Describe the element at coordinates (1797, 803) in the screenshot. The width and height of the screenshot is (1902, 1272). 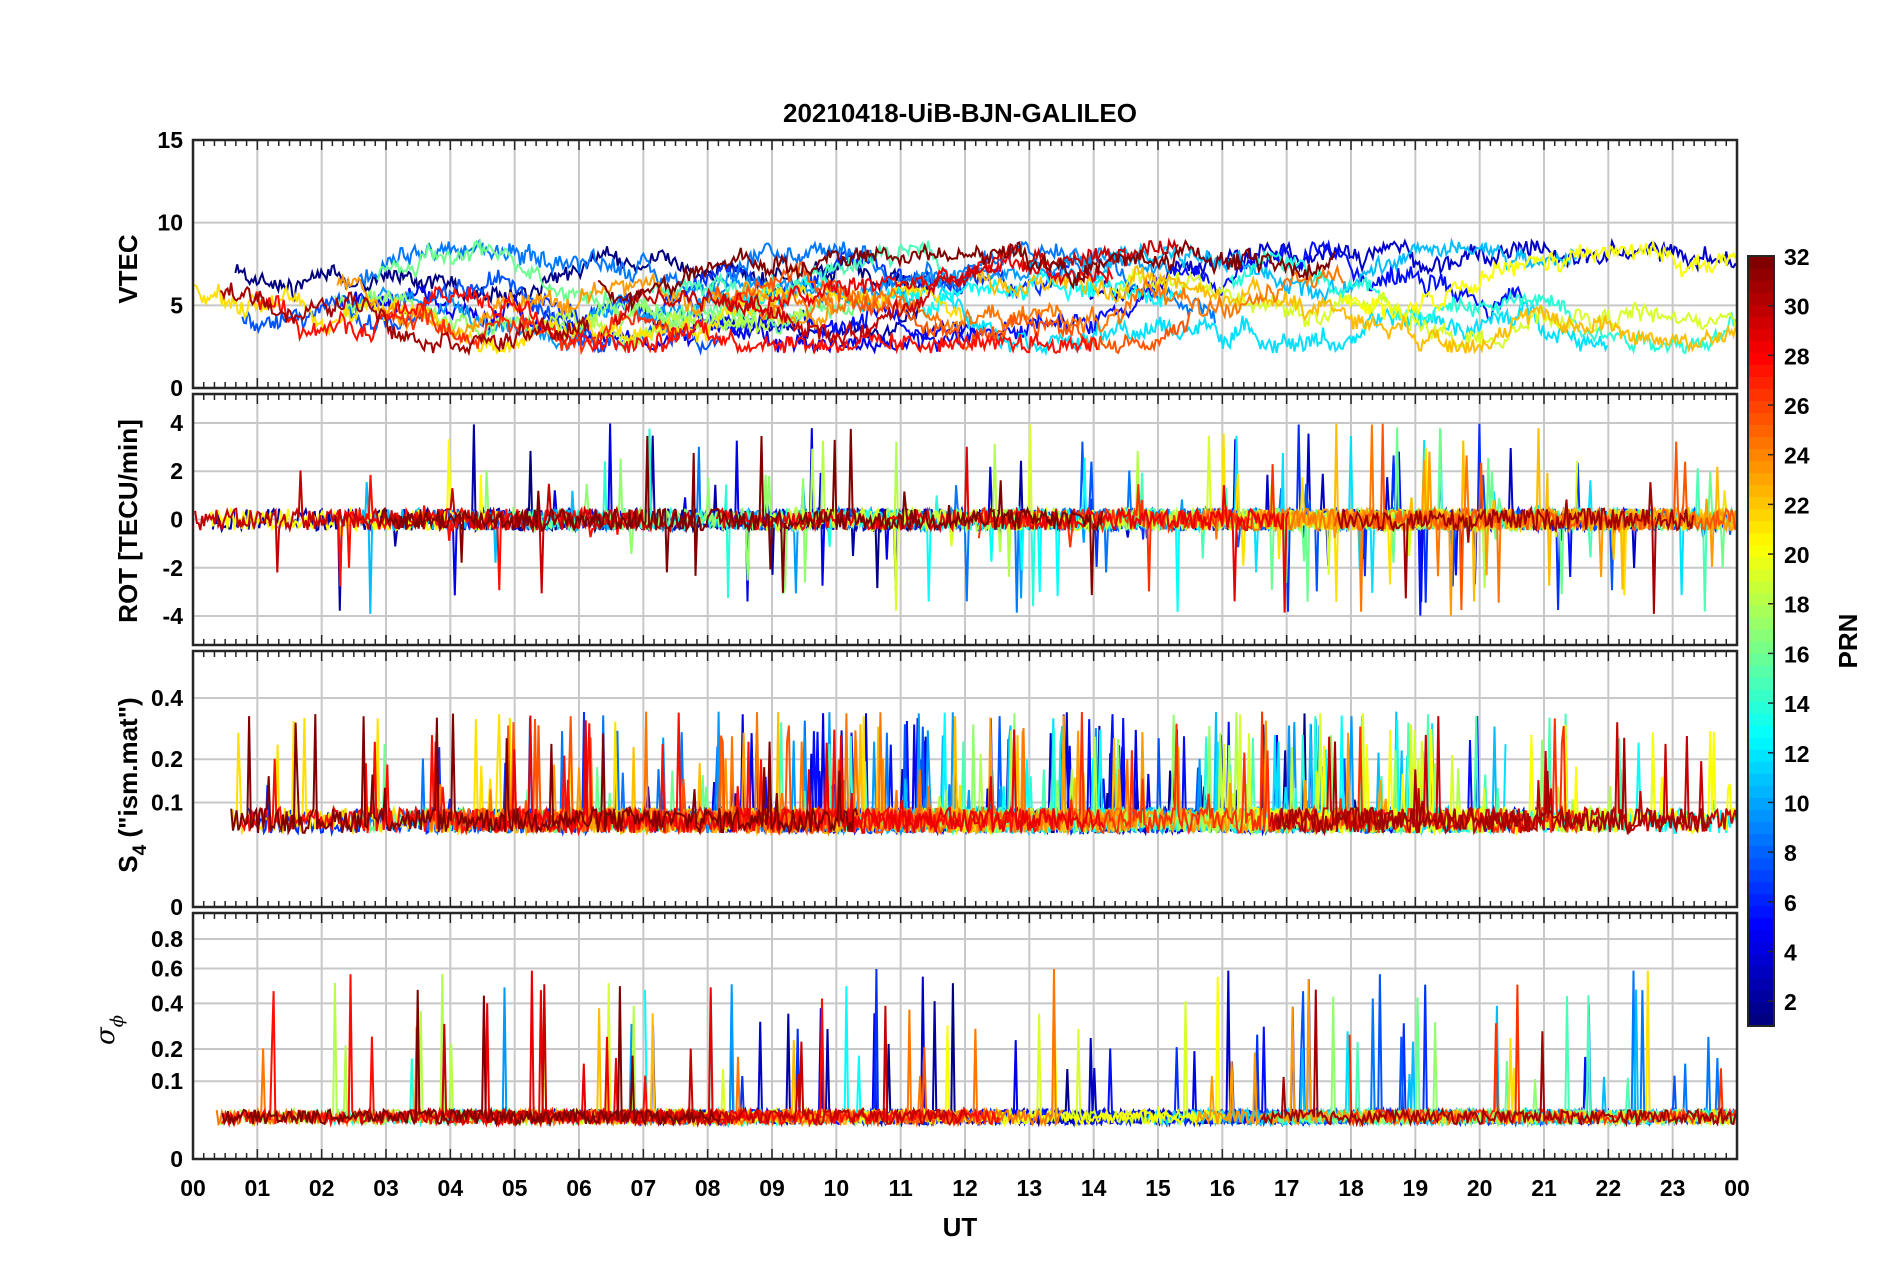
I see `colorbar-tick-label: 10` at that location.